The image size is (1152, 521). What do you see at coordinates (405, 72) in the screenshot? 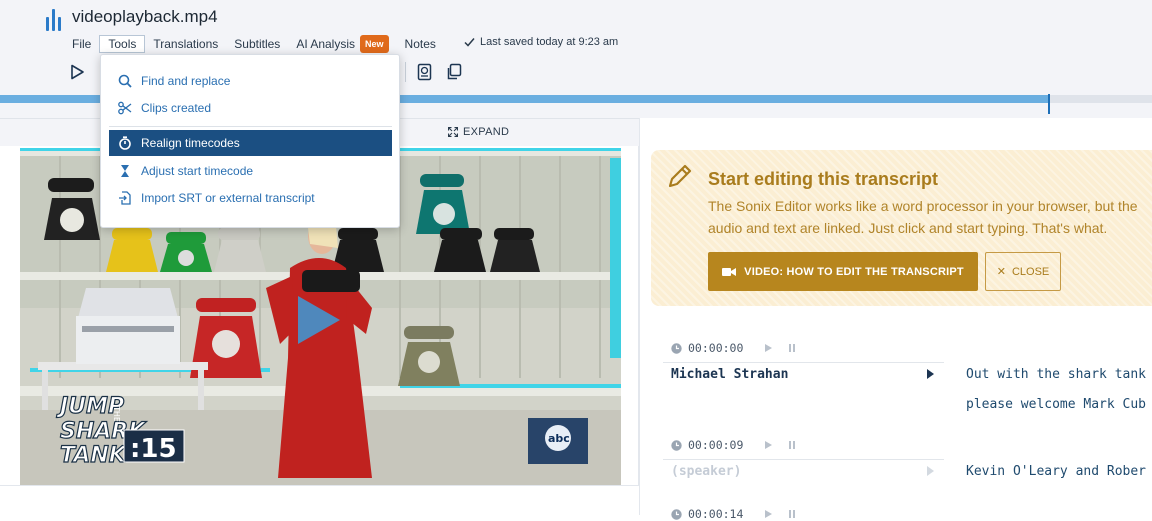
I see `toolbar-divider` at bounding box center [405, 72].